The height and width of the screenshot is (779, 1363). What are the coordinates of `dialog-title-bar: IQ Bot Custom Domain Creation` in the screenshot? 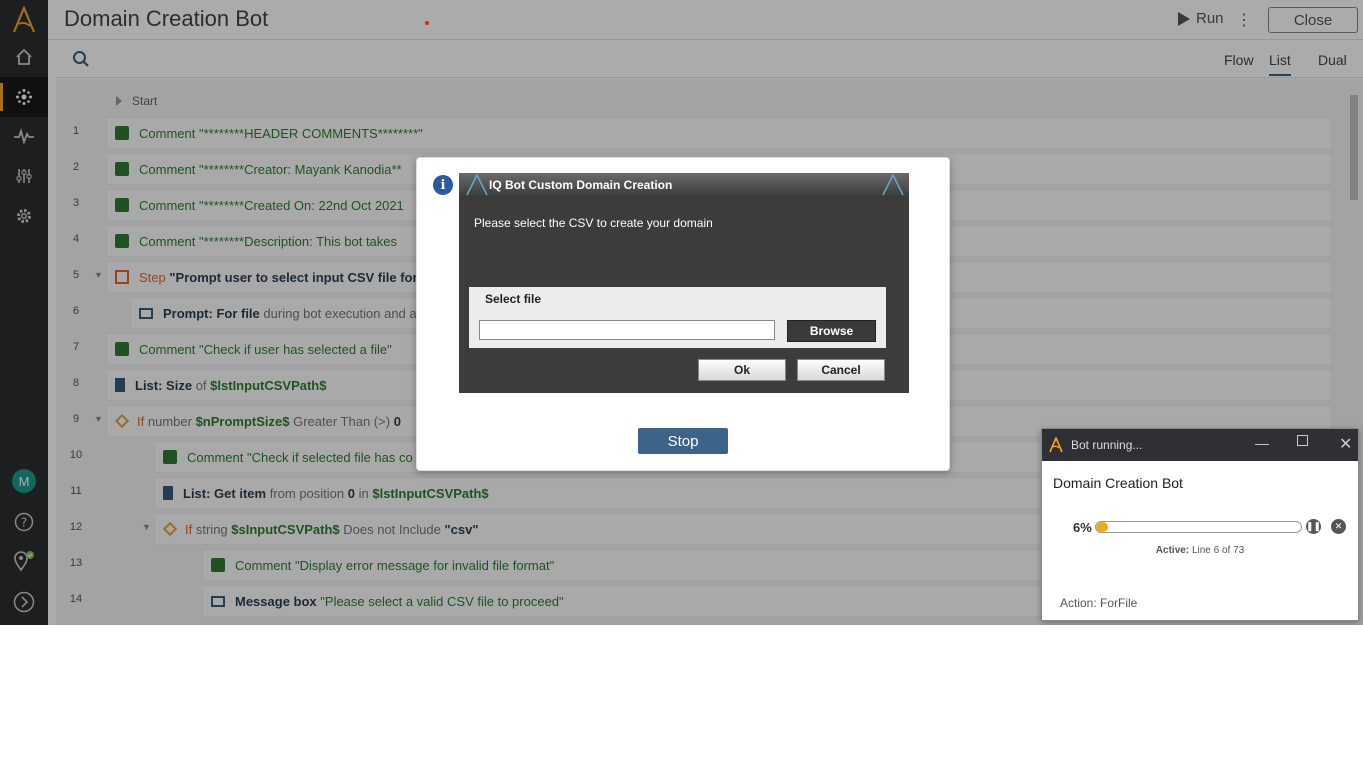 It's located at (684, 185).